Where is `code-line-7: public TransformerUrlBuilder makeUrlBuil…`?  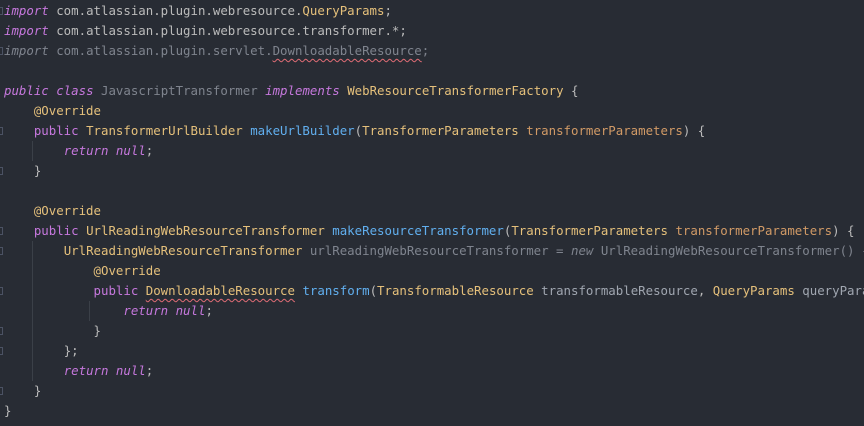
code-line-7: public TransformerUrlBuilder makeUrlBuil… is located at coordinates (432, 131).